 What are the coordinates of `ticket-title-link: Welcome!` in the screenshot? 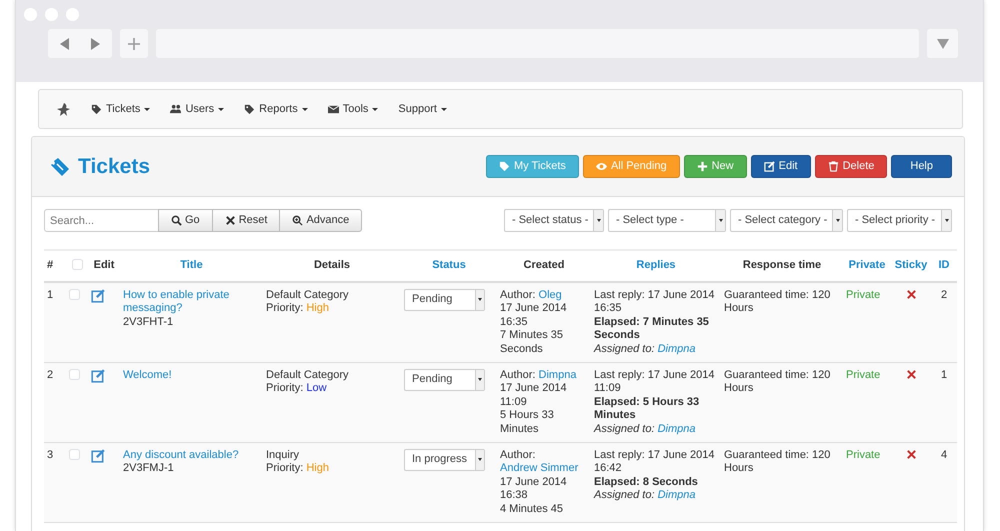 It's located at (191, 375).